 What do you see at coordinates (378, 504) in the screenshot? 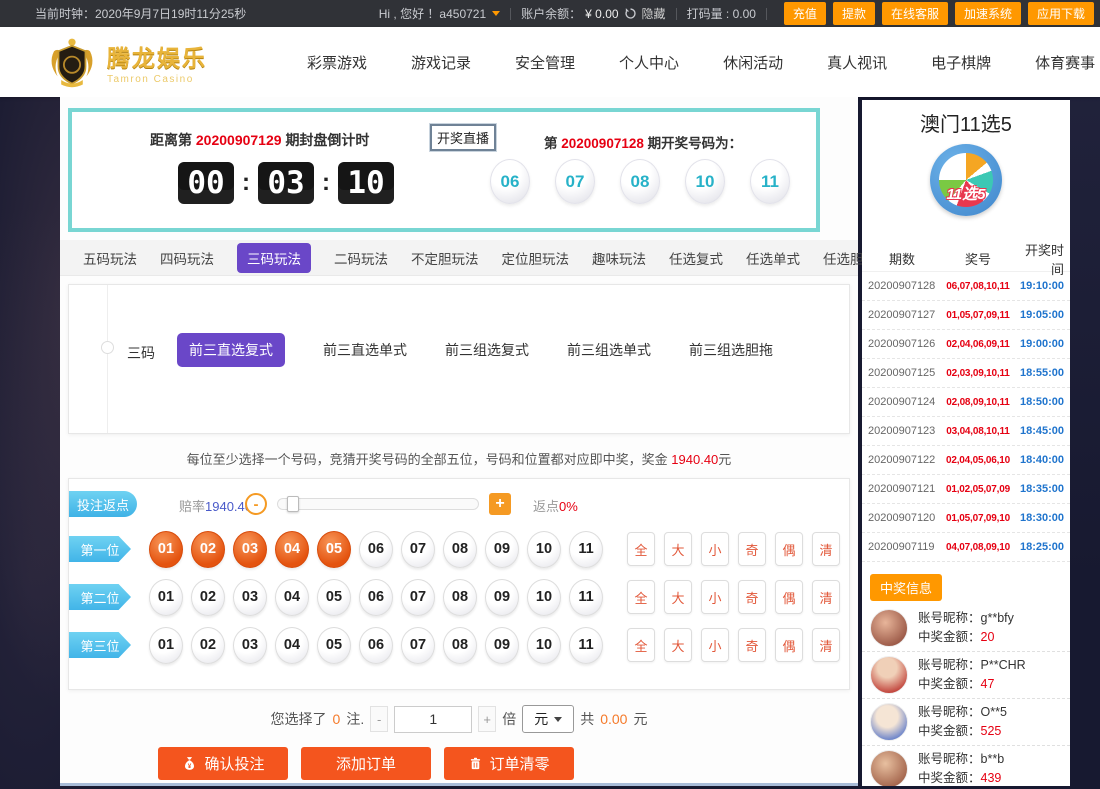
I see `rebate-slider-track` at bounding box center [378, 504].